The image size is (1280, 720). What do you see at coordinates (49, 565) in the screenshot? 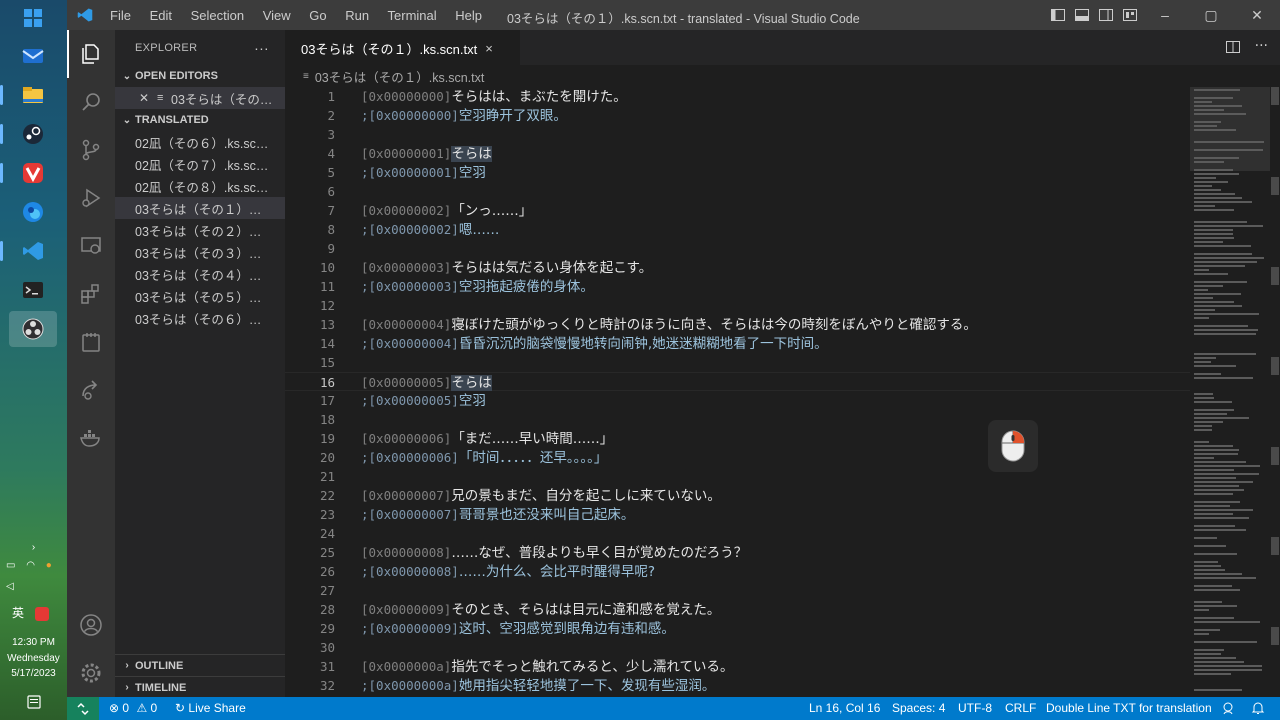
I see `app-tray-icon: ●` at bounding box center [49, 565].